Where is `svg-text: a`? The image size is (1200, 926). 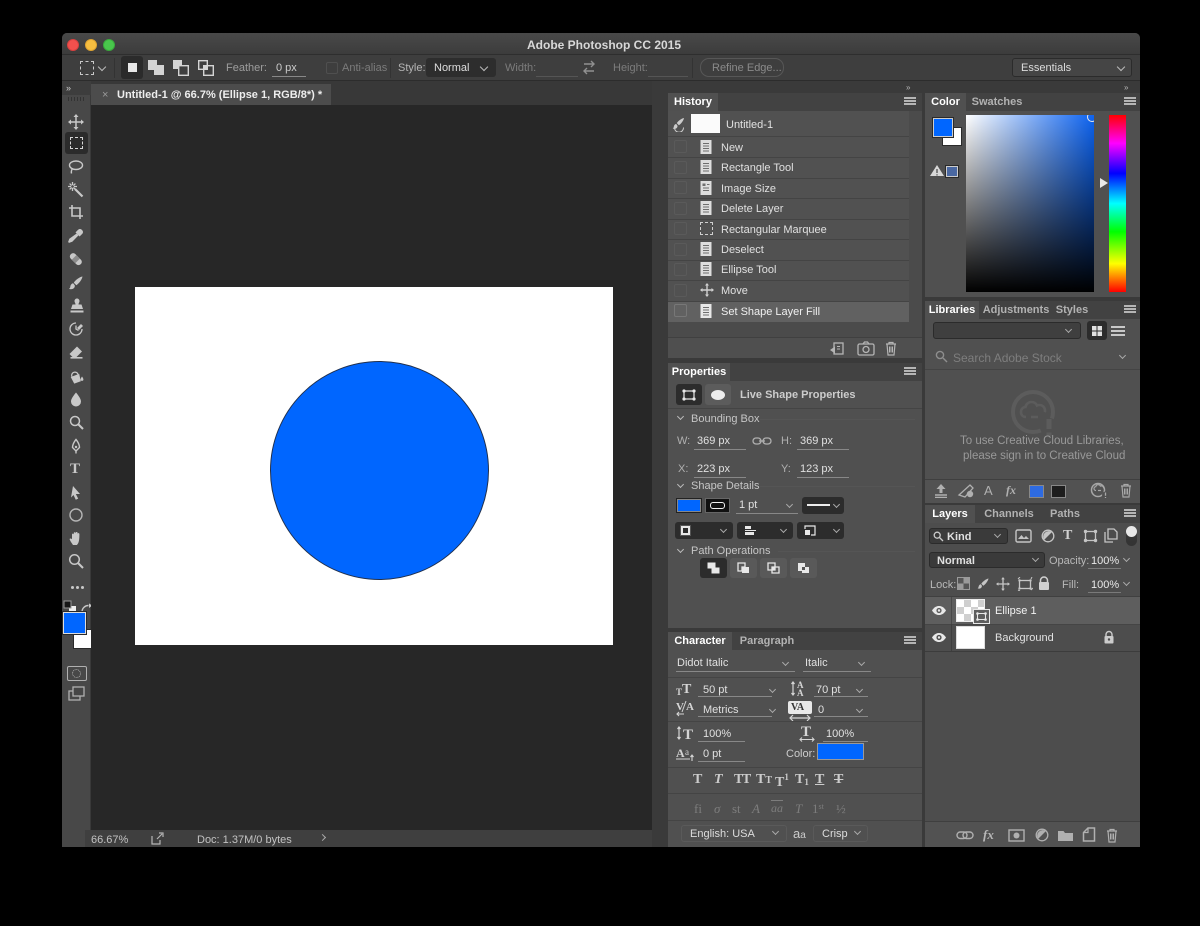
svg-text: a is located at coordinates (687, 752).